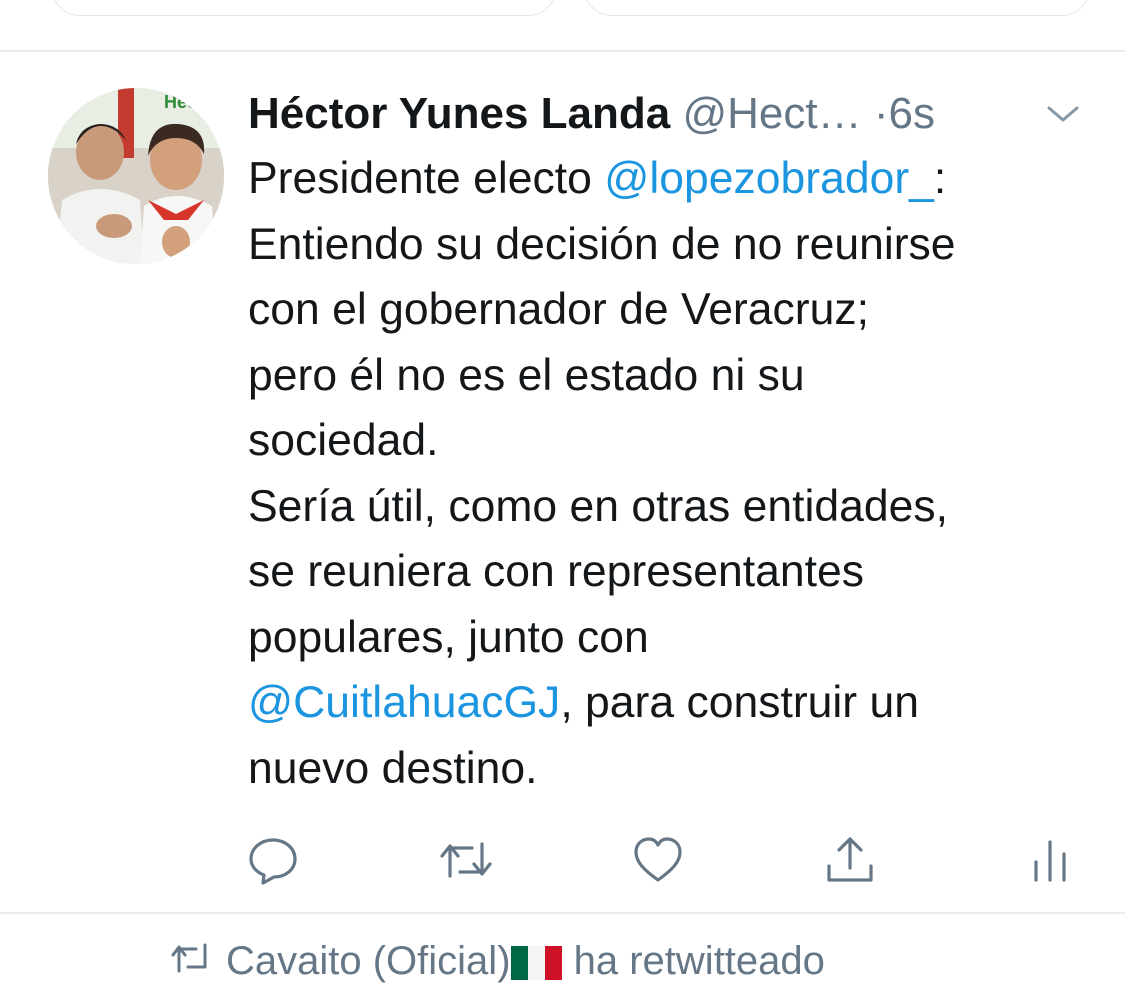  What do you see at coordinates (769, 178) in the screenshot?
I see `mention-lopezobrador: @lopezobrador_` at bounding box center [769, 178].